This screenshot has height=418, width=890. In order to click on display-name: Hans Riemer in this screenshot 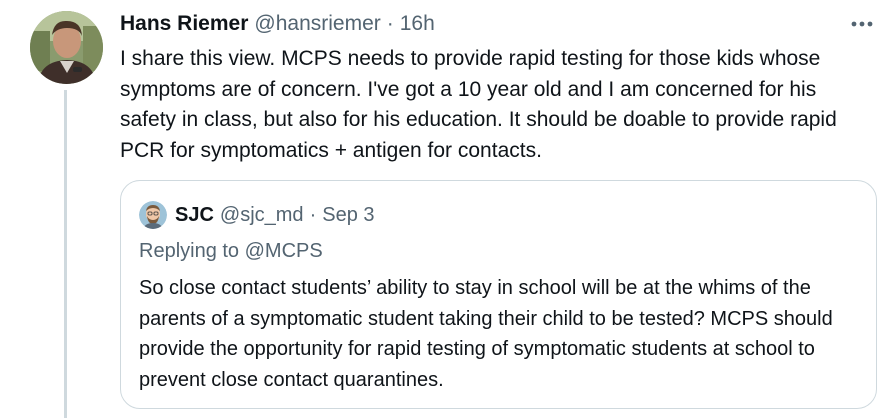, I will do `click(184, 24)`.